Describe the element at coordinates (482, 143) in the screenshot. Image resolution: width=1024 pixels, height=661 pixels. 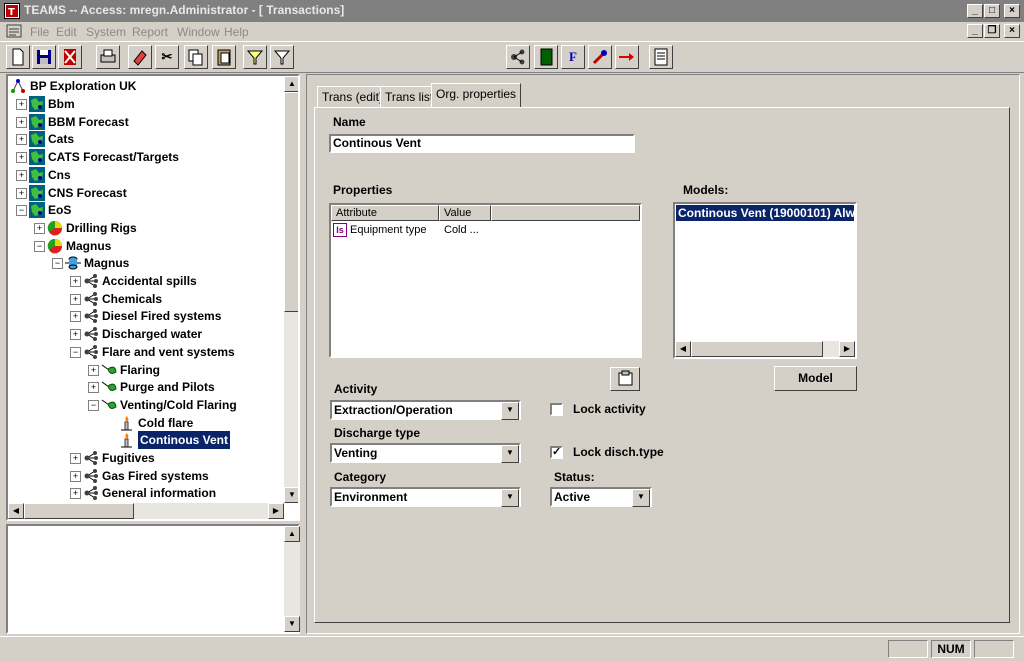
I see `name-field: Continous Vent` at that location.